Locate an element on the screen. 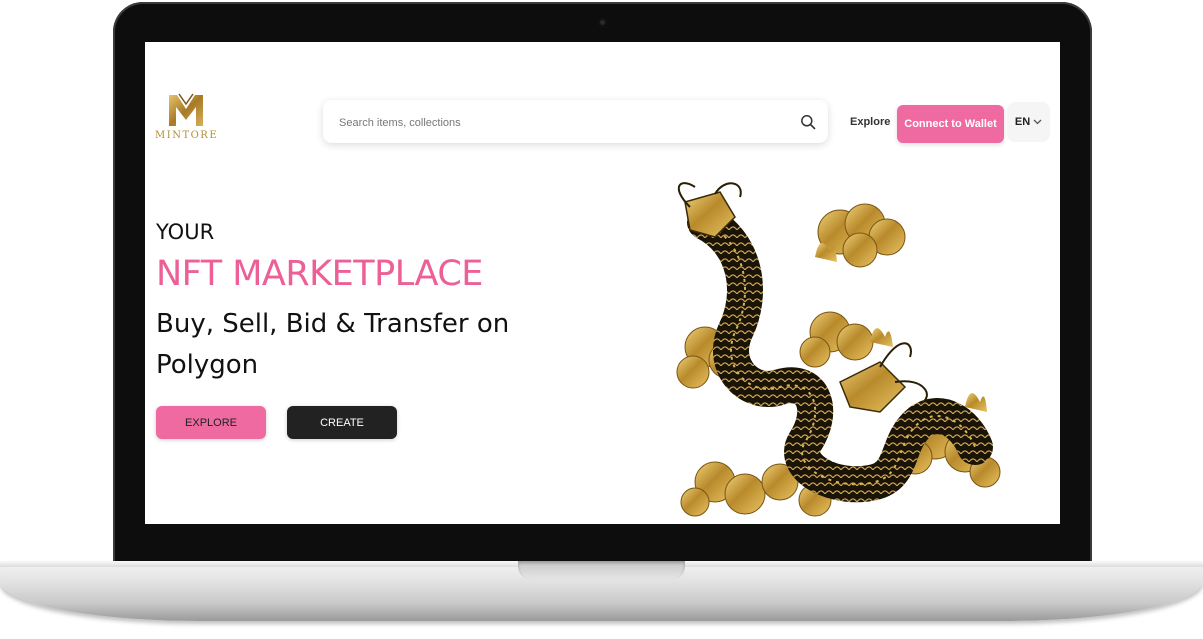 Image resolution: width=1203 pixels, height=639 pixels. language-selector: EN is located at coordinates (1028, 122).